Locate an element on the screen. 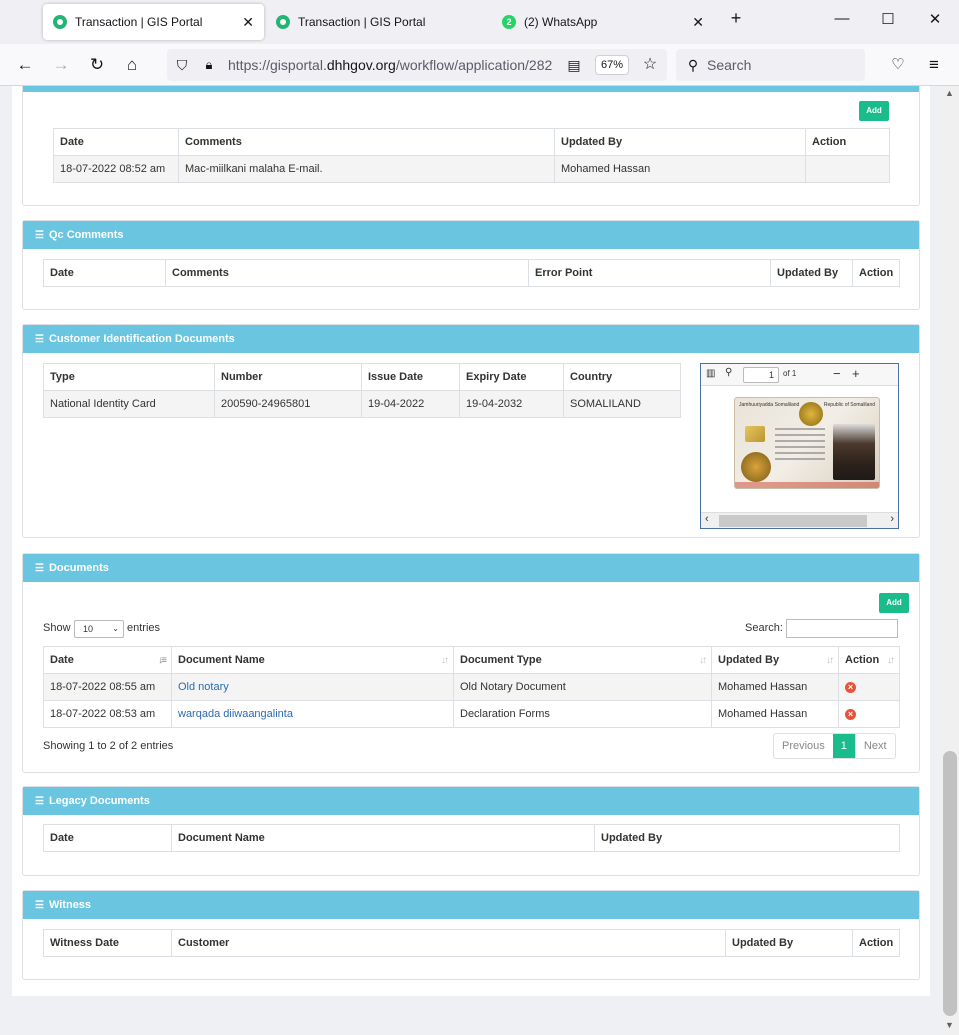 The height and width of the screenshot is (1035, 959). page-number-input: 1 is located at coordinates (761, 375).